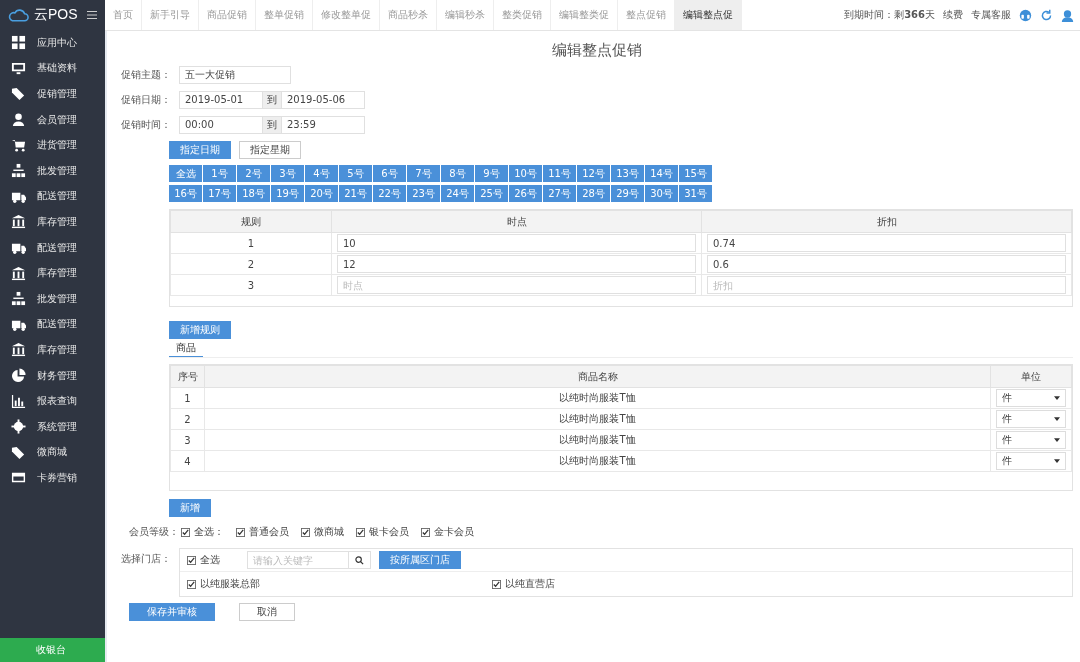 The width and height of the screenshot is (1080, 662). Describe the element at coordinates (356, 193) in the screenshot. I see `day-button: 21号` at that location.